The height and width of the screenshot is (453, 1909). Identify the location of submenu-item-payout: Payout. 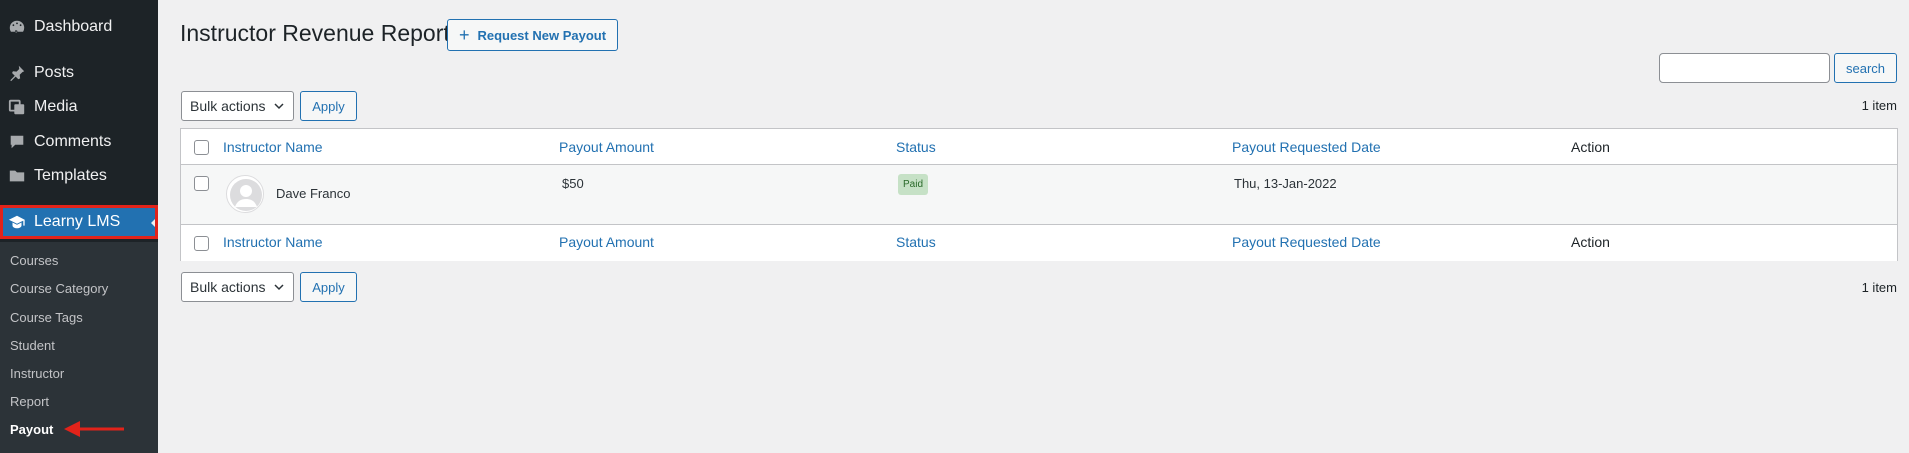
(31, 429).